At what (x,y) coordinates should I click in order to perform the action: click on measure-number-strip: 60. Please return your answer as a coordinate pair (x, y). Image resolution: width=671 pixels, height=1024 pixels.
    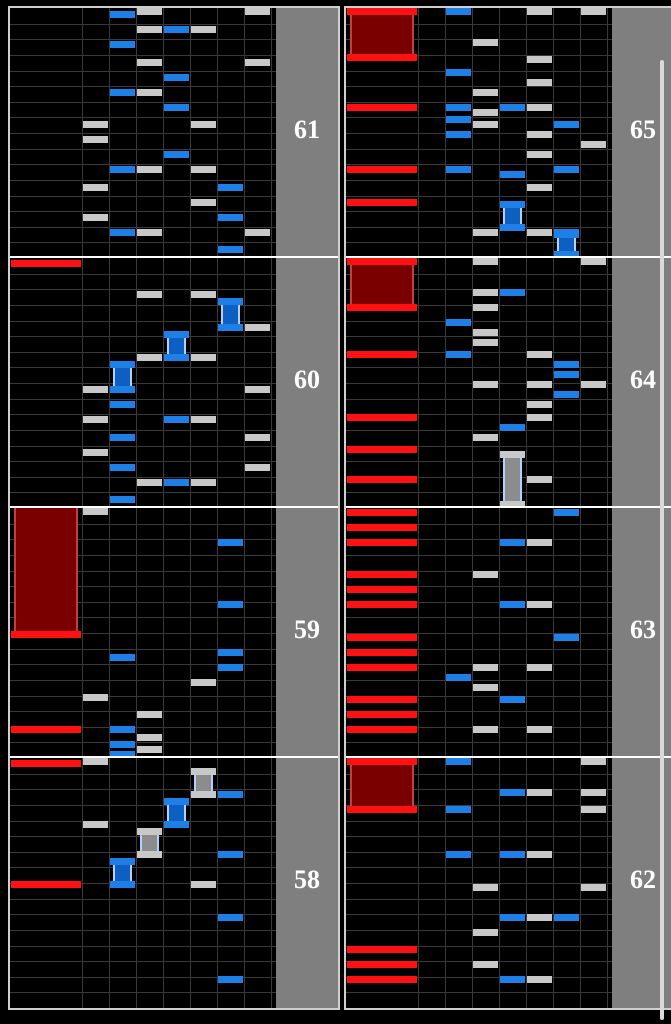
    Looking at the image, I should click on (307, 383).